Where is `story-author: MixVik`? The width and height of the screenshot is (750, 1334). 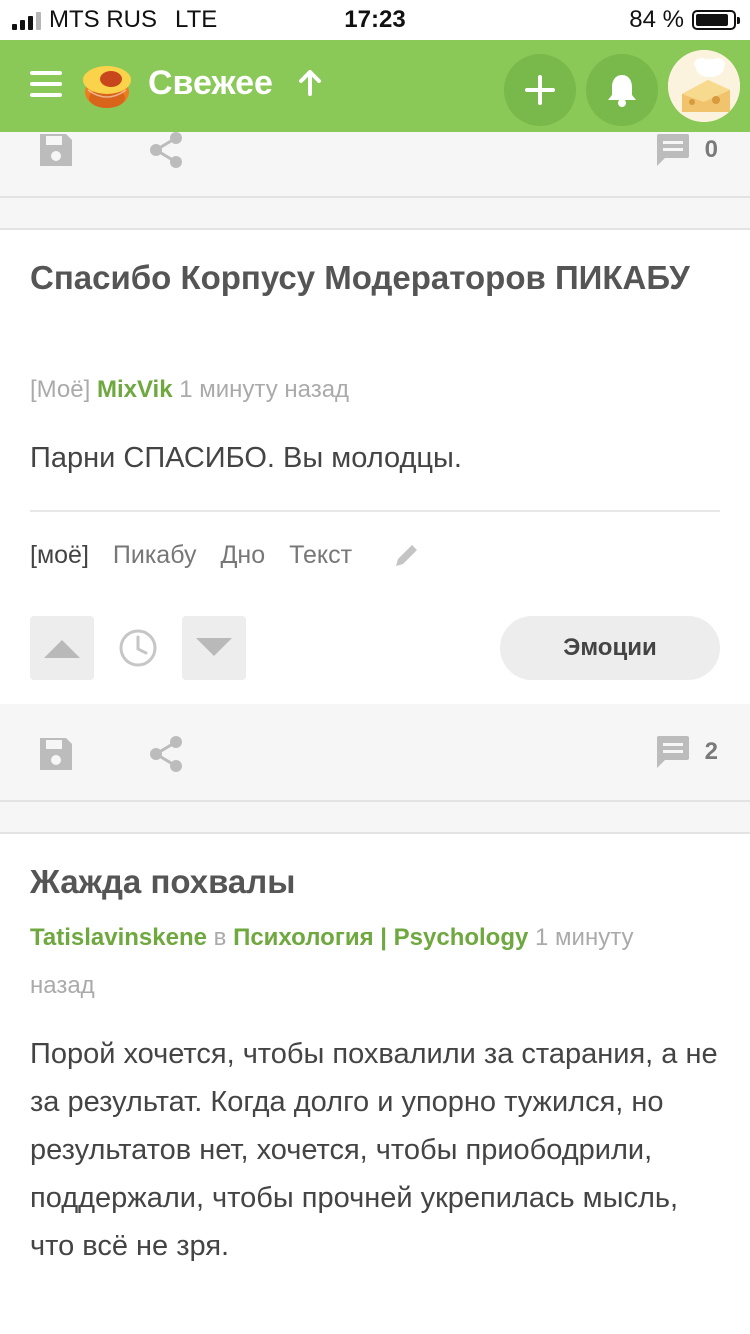
story-author: MixVik is located at coordinates (135, 389).